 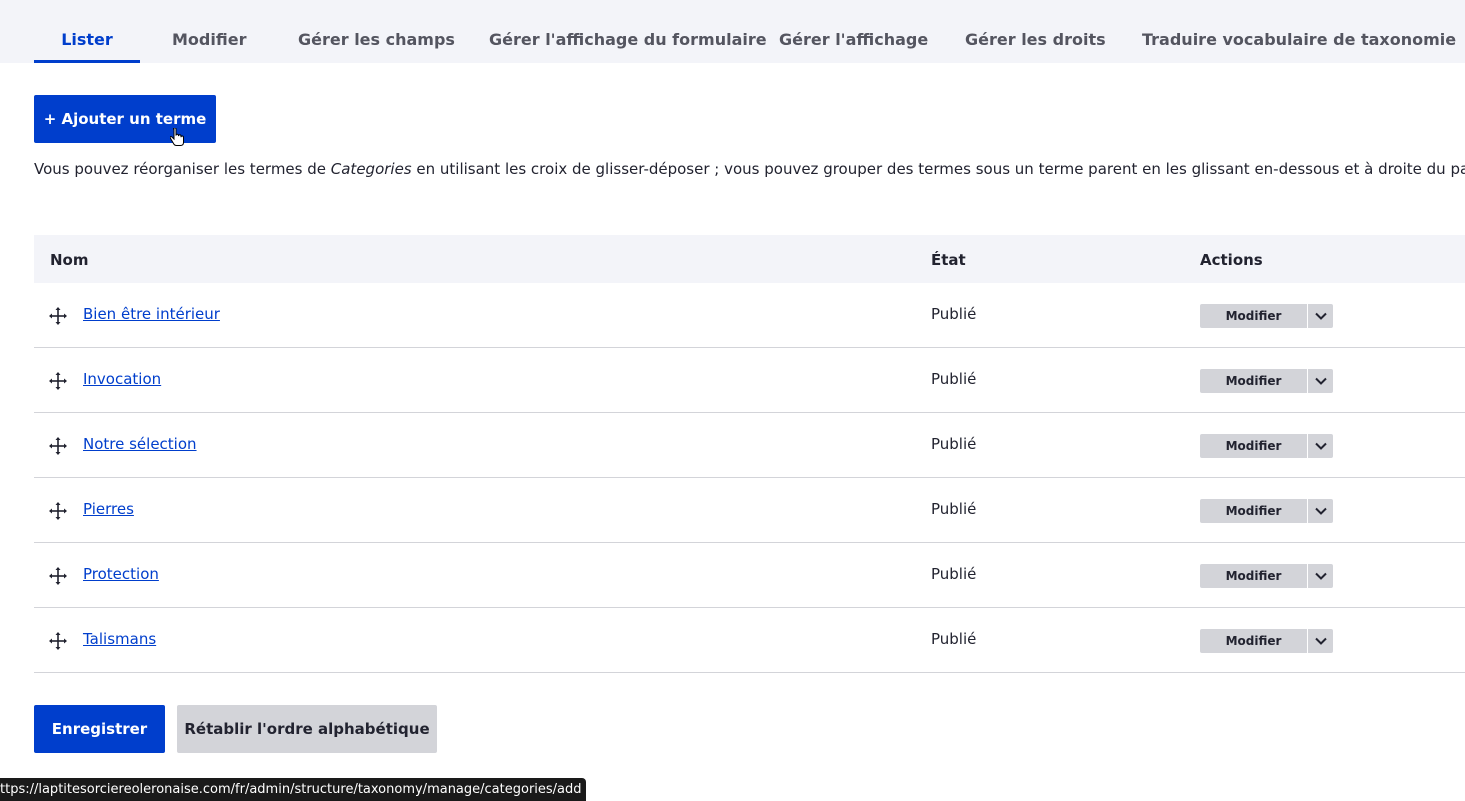 What do you see at coordinates (749, 640) in the screenshot?
I see `table-row: Talismans Publié Modifier` at bounding box center [749, 640].